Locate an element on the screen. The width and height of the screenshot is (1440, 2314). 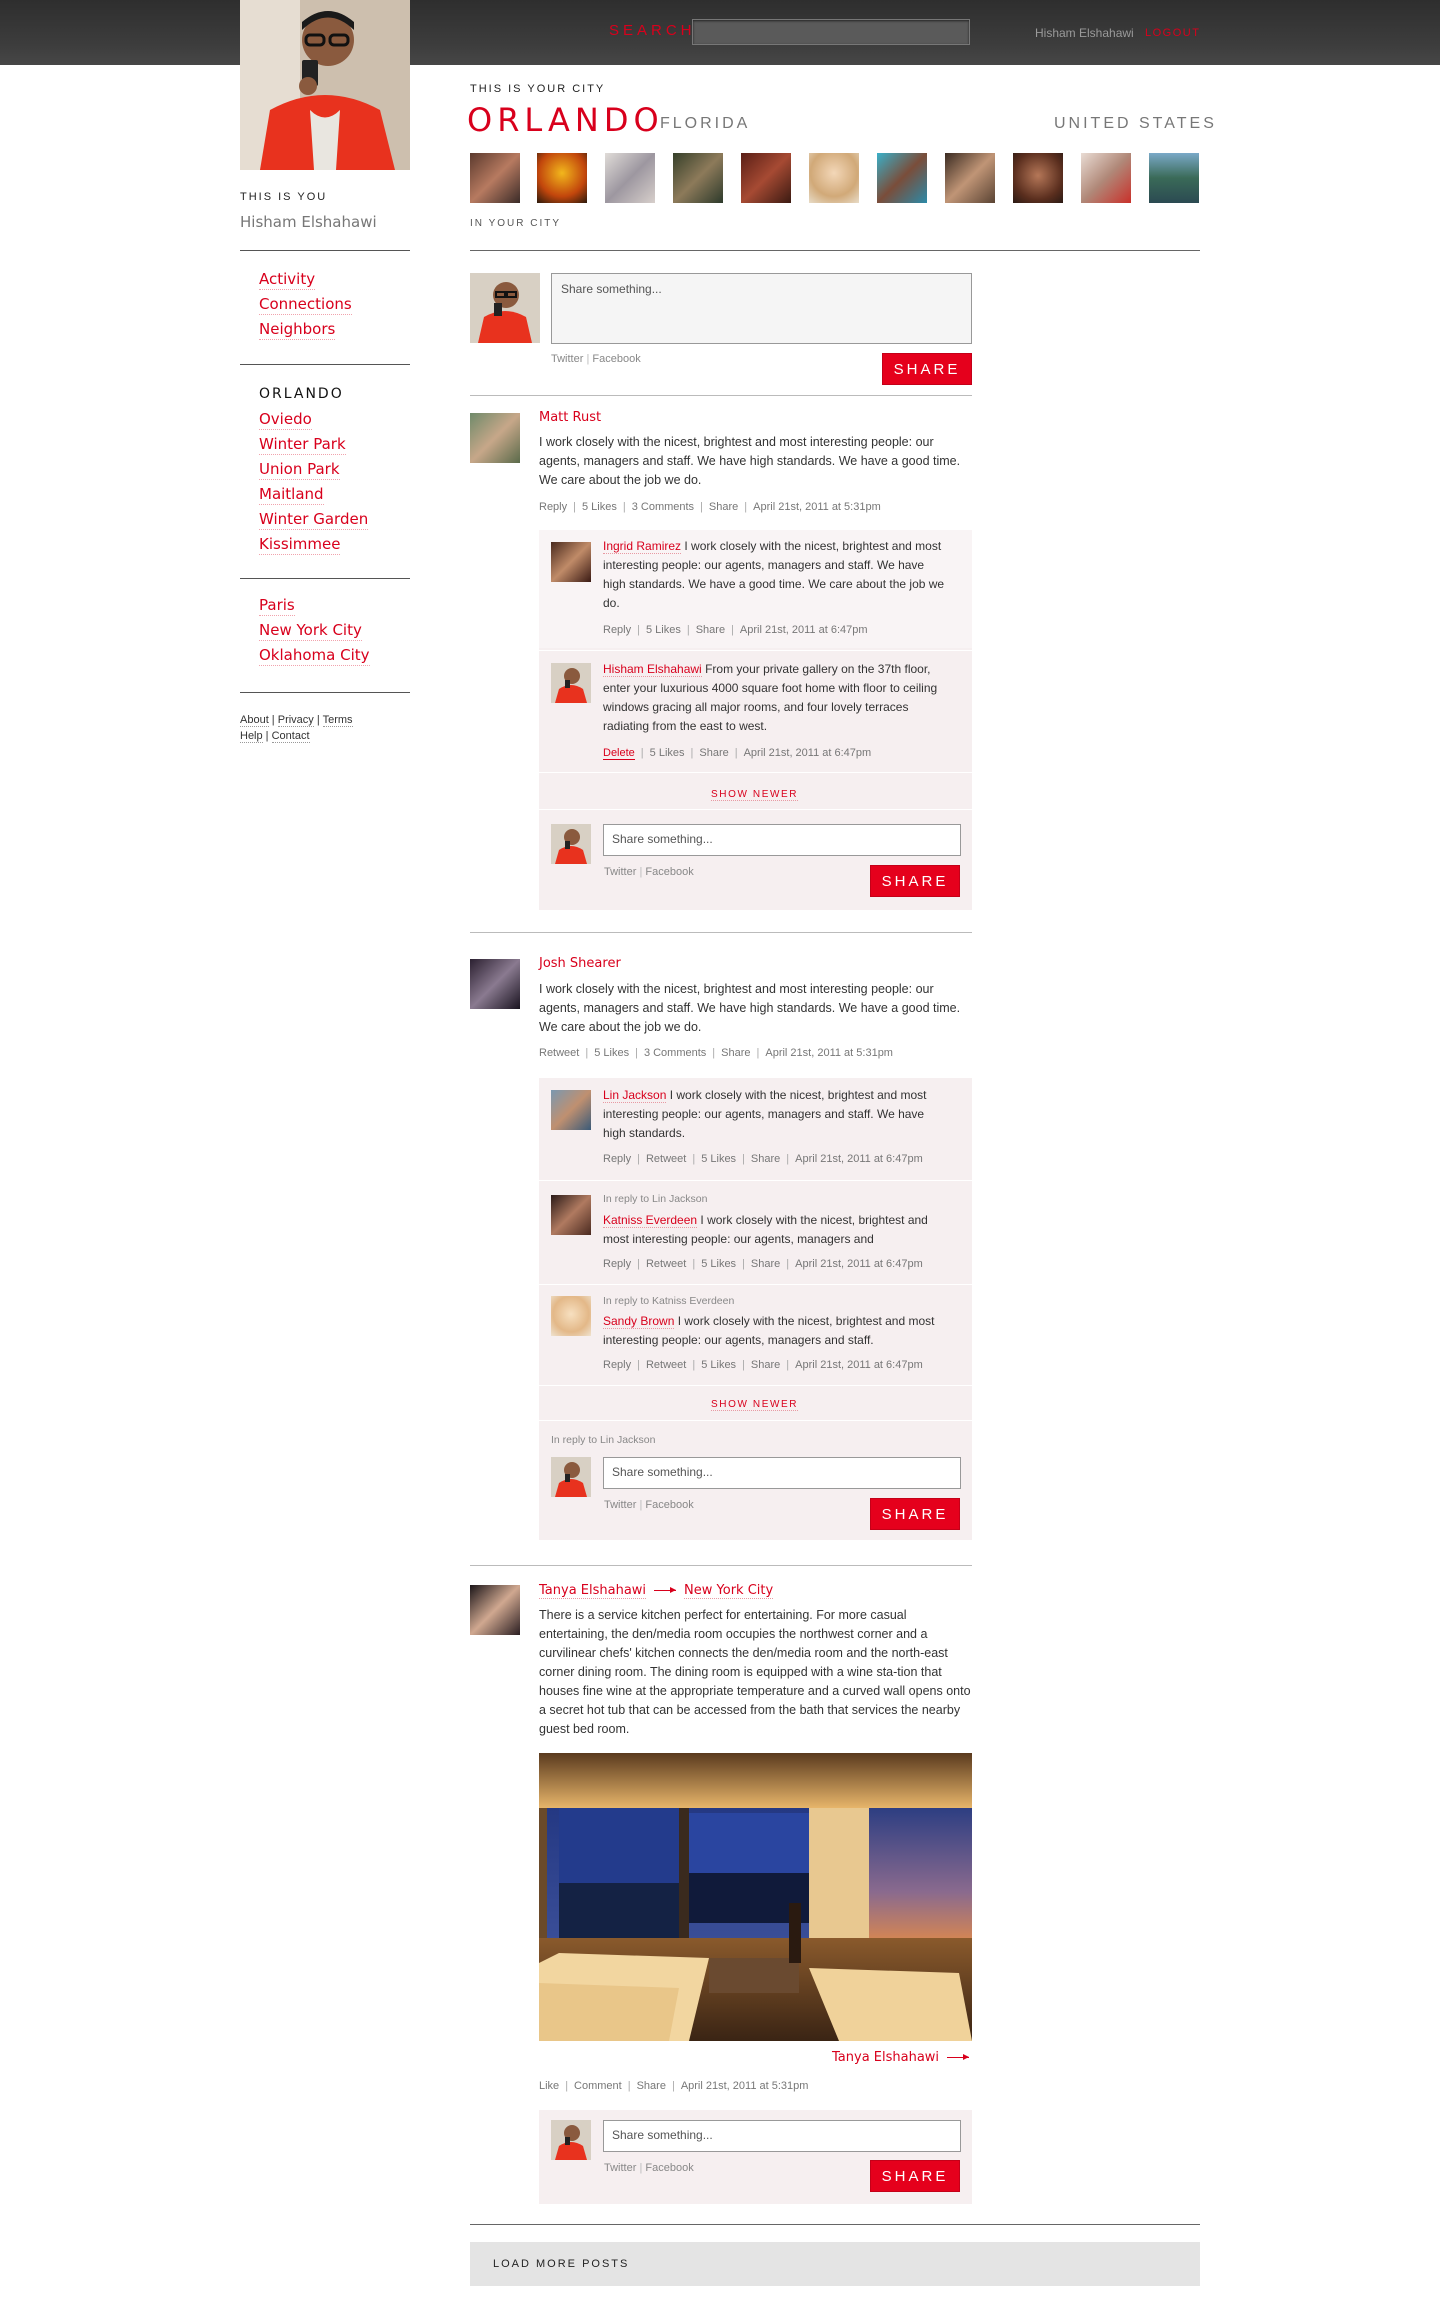
logout-link: LOGOUT is located at coordinates (1172, 33).